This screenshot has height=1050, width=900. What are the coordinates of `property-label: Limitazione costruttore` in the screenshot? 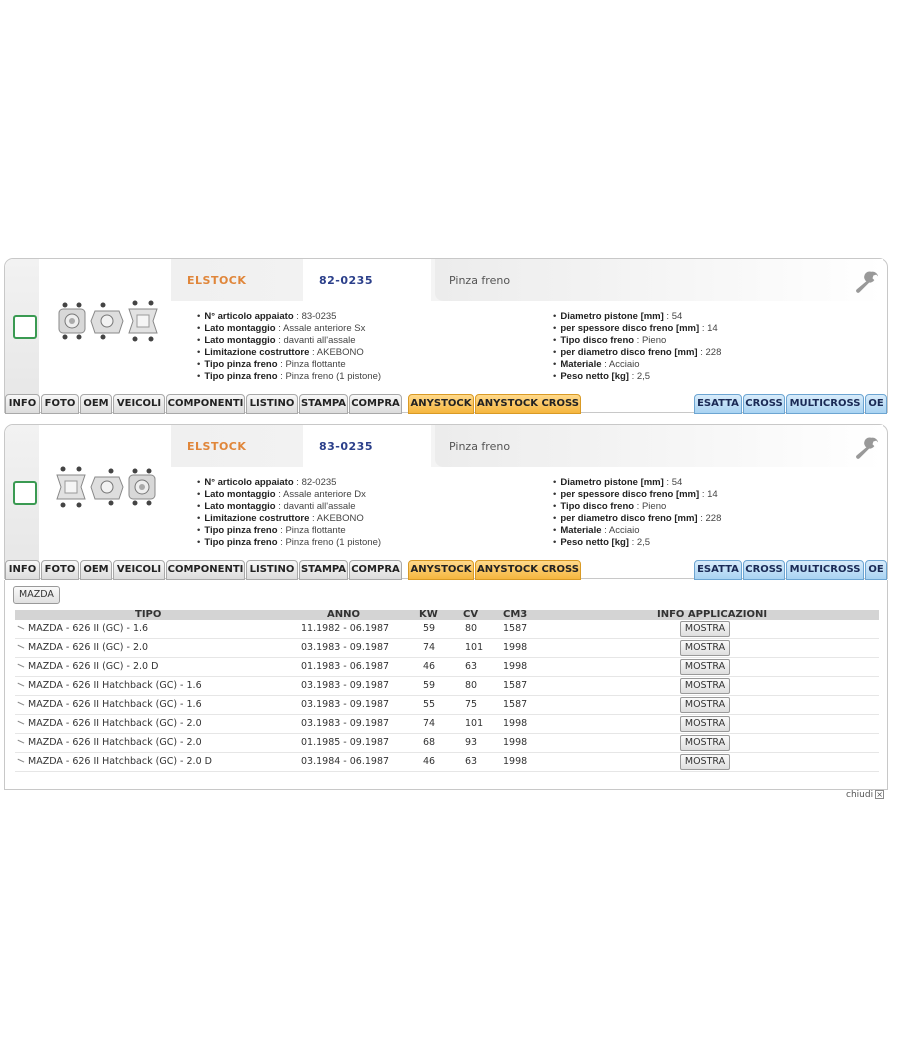 It's located at (257, 518).